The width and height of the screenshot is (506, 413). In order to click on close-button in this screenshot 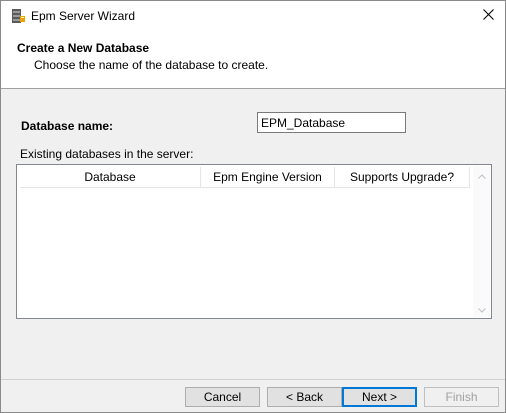, I will do `click(488, 16)`.